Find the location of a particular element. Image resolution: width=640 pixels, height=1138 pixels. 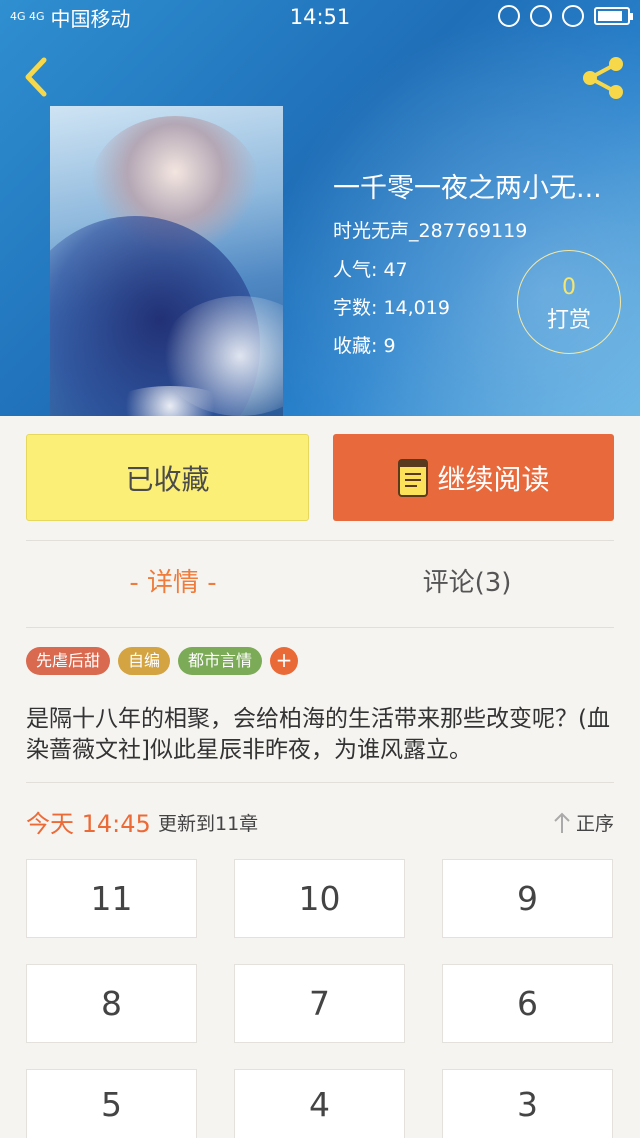

chapter-button: 3 is located at coordinates (527, 1103).